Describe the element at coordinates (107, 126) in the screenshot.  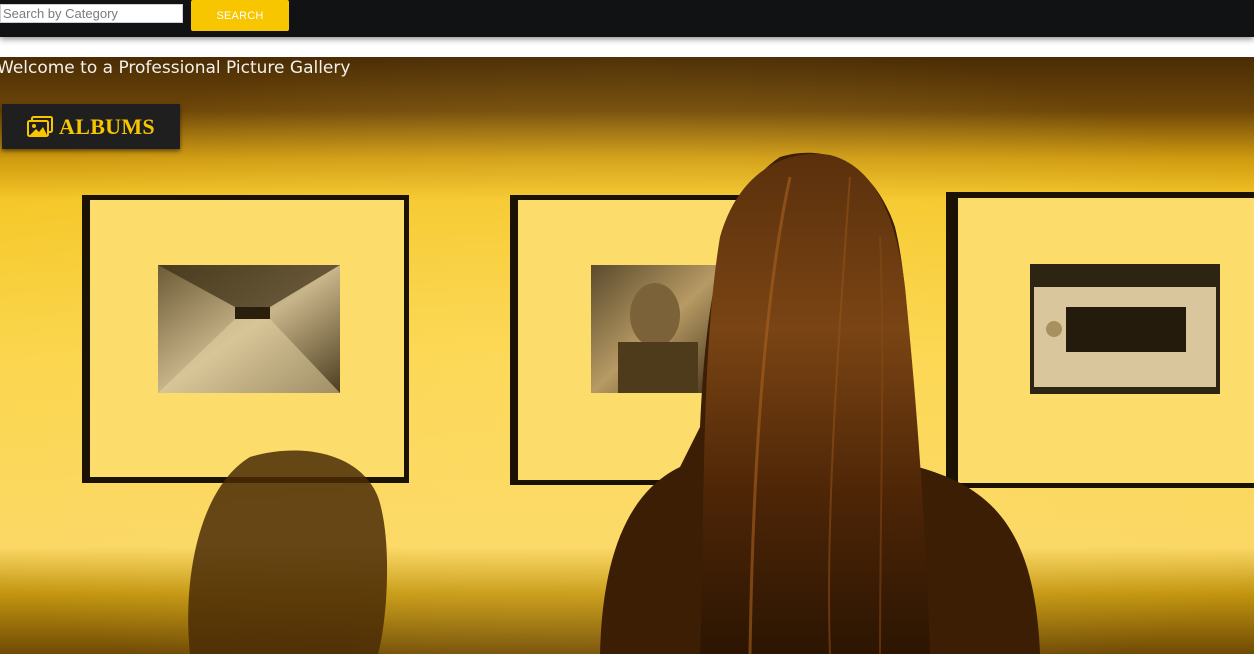
I see `albums-button-label: ALBUMS` at that location.